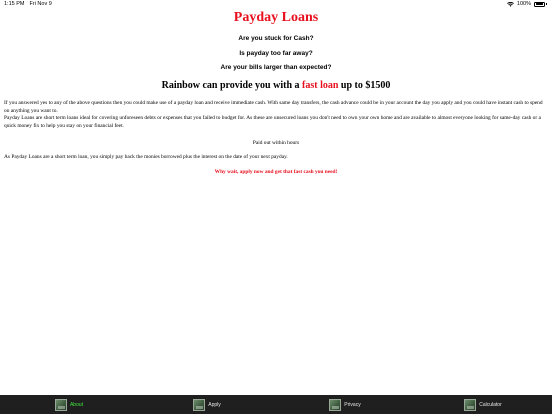 Image resolution: width=552 pixels, height=414 pixels. I want to click on status-left: 1:15 PM Fri Nov 9, so click(28, 4).